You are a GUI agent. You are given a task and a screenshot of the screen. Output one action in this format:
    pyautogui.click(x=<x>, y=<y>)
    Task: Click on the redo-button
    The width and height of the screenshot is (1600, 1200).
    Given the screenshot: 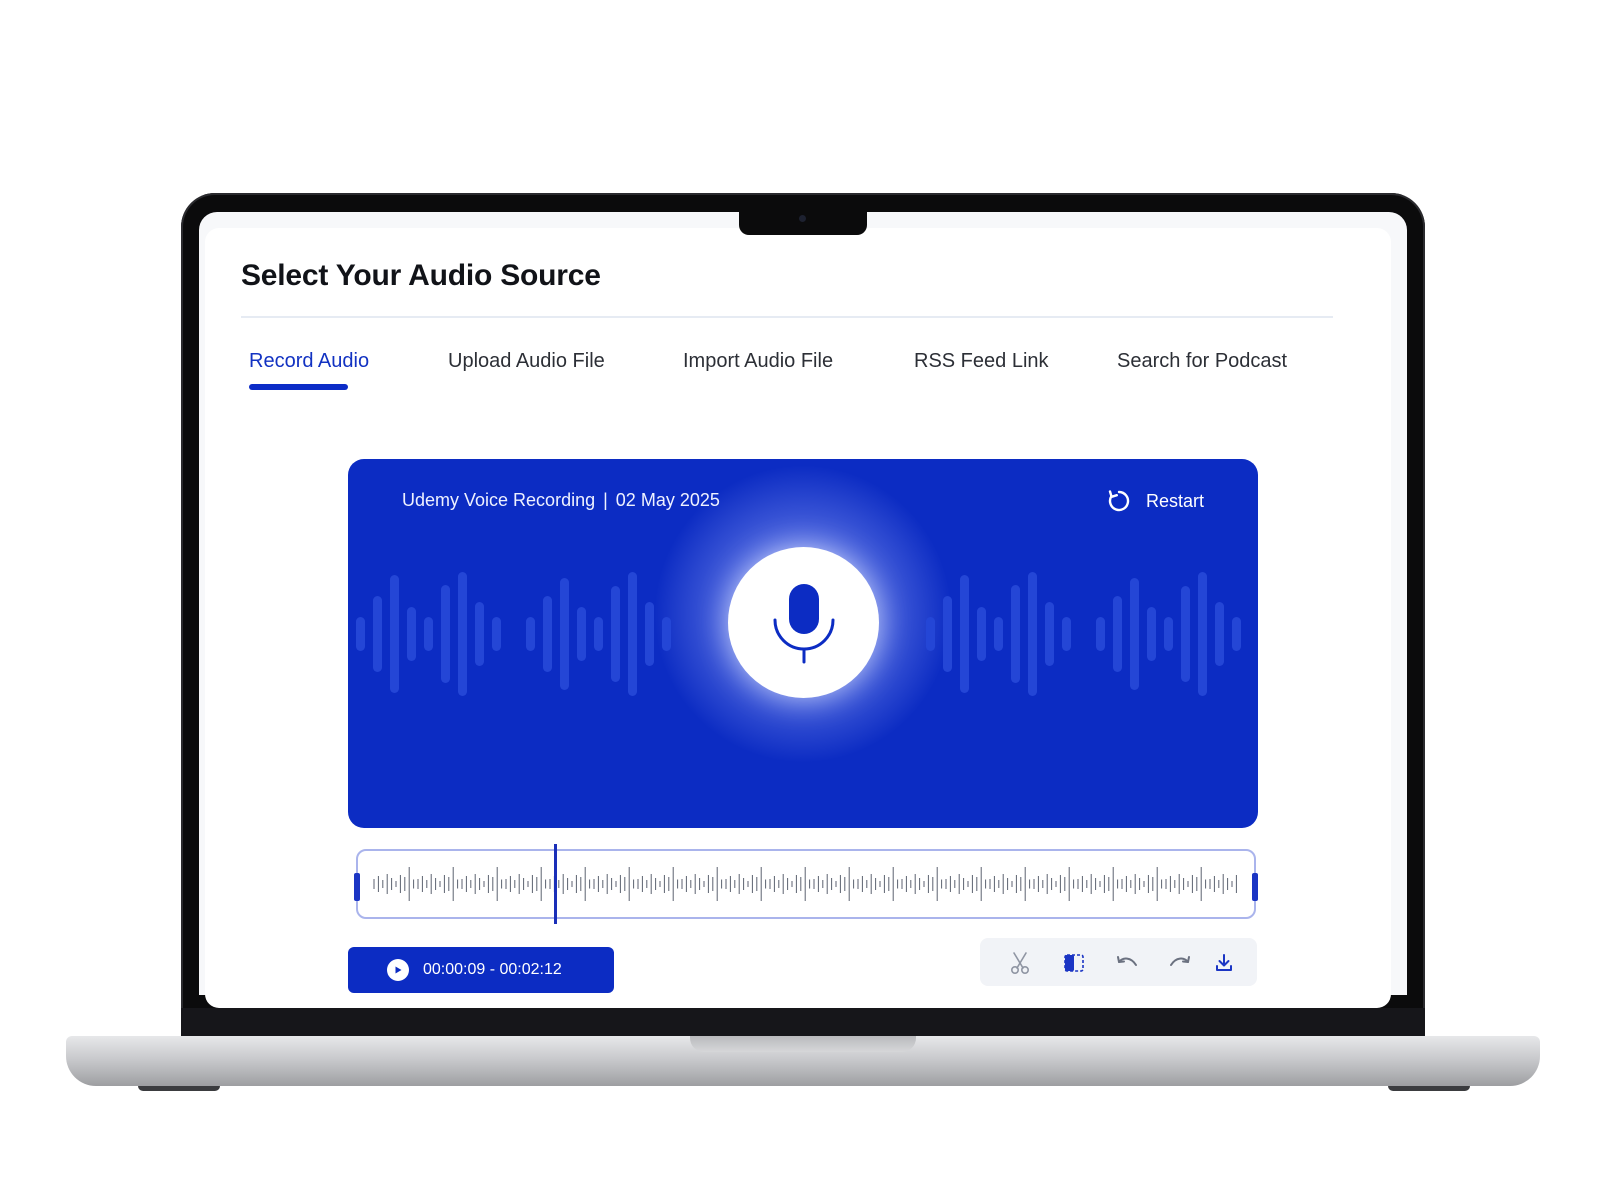 What is the action you would take?
    pyautogui.click(x=1180, y=963)
    